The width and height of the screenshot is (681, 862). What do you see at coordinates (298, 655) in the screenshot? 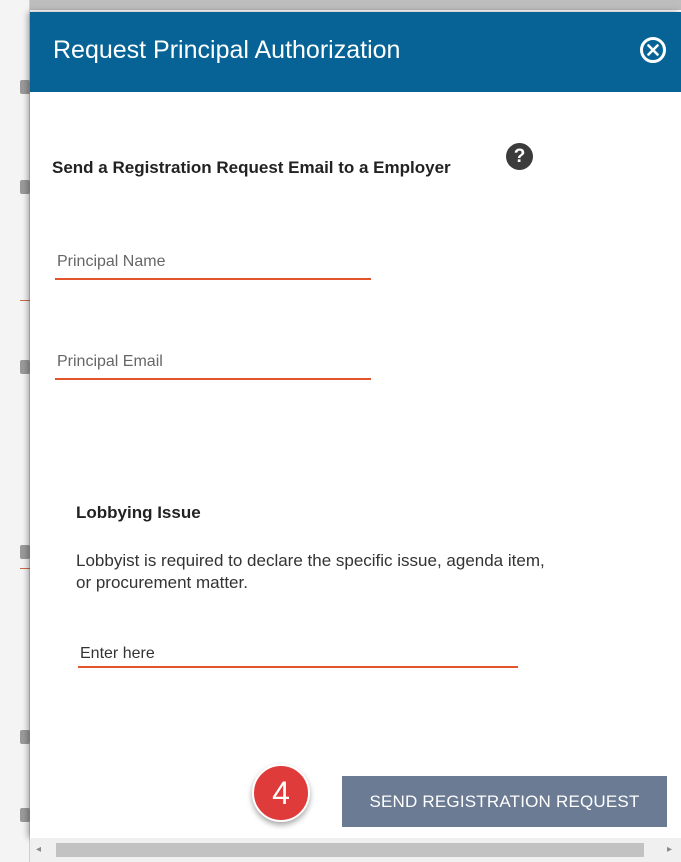
I see `lobbying-issue-input` at bounding box center [298, 655].